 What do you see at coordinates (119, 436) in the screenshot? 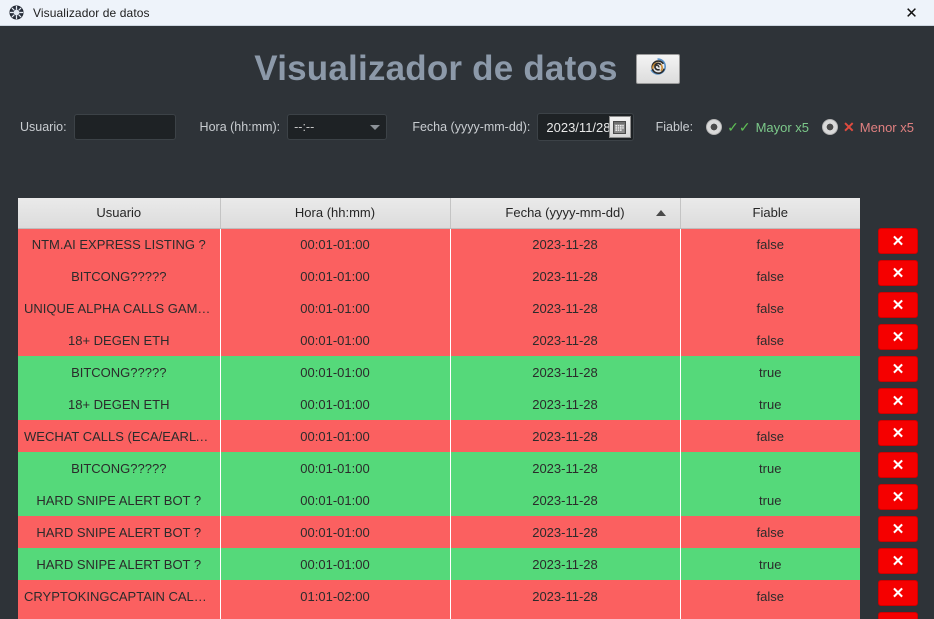
I see `cell-usuario: WECHAT CALLS (ECA/EARLY) ??` at bounding box center [119, 436].